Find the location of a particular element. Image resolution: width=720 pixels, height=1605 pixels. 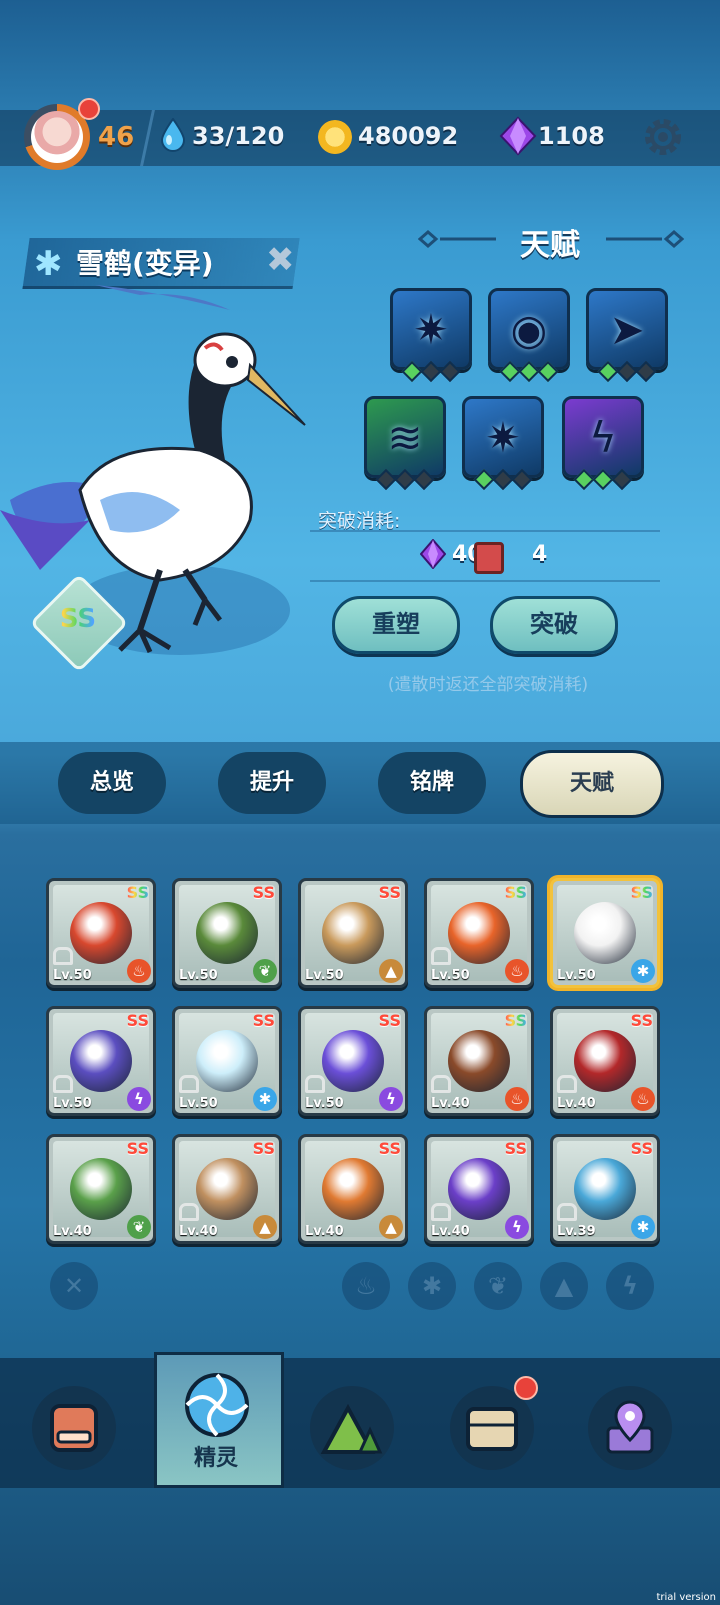

pet-card: SS Lv.50 ▲ is located at coordinates (353, 933).